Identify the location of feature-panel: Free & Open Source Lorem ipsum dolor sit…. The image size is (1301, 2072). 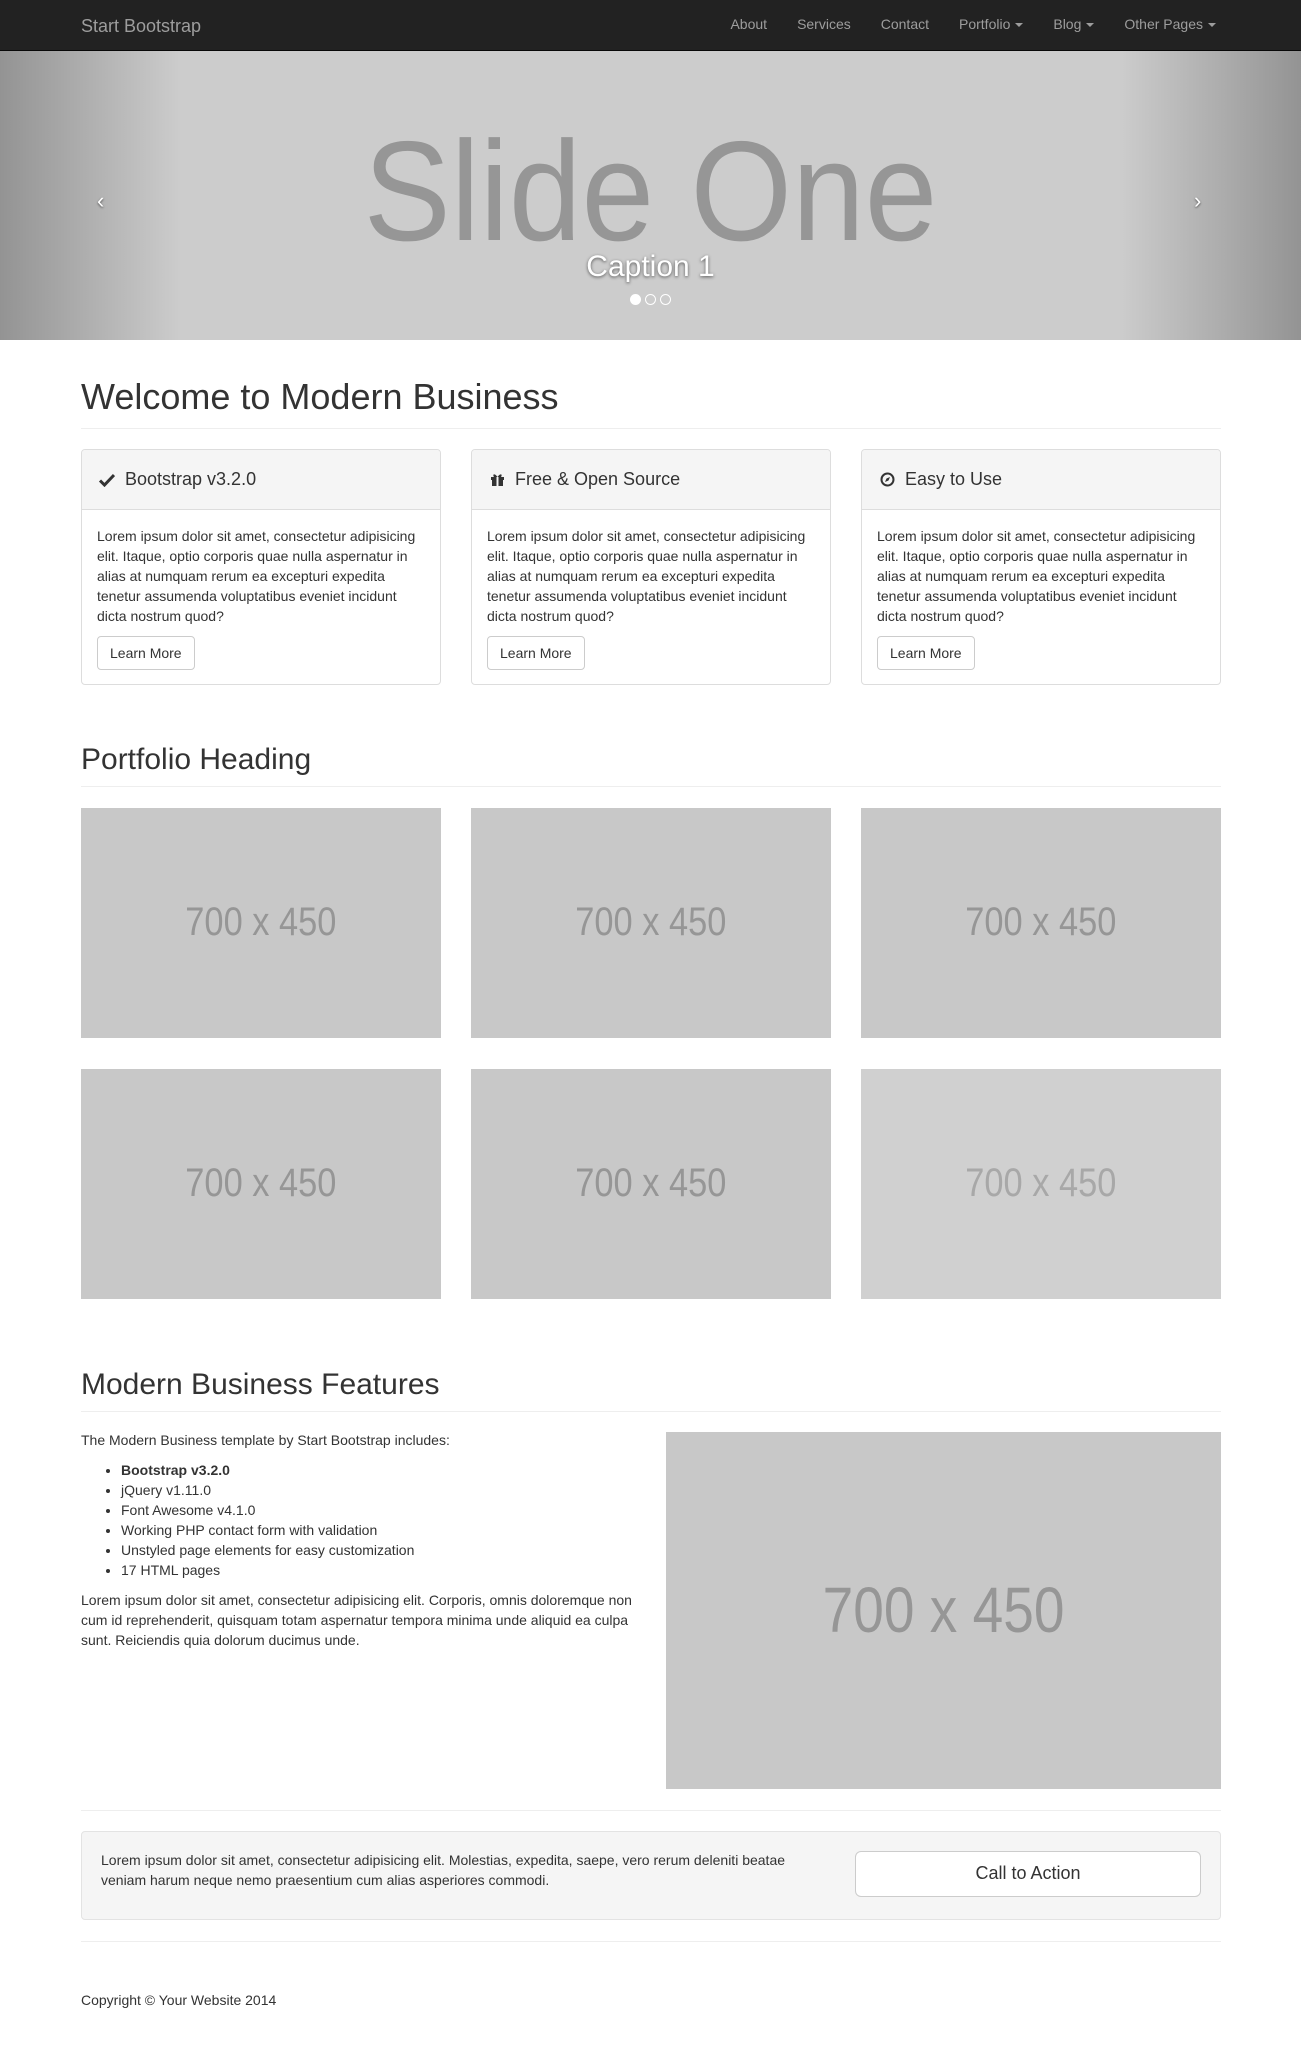
(651, 567).